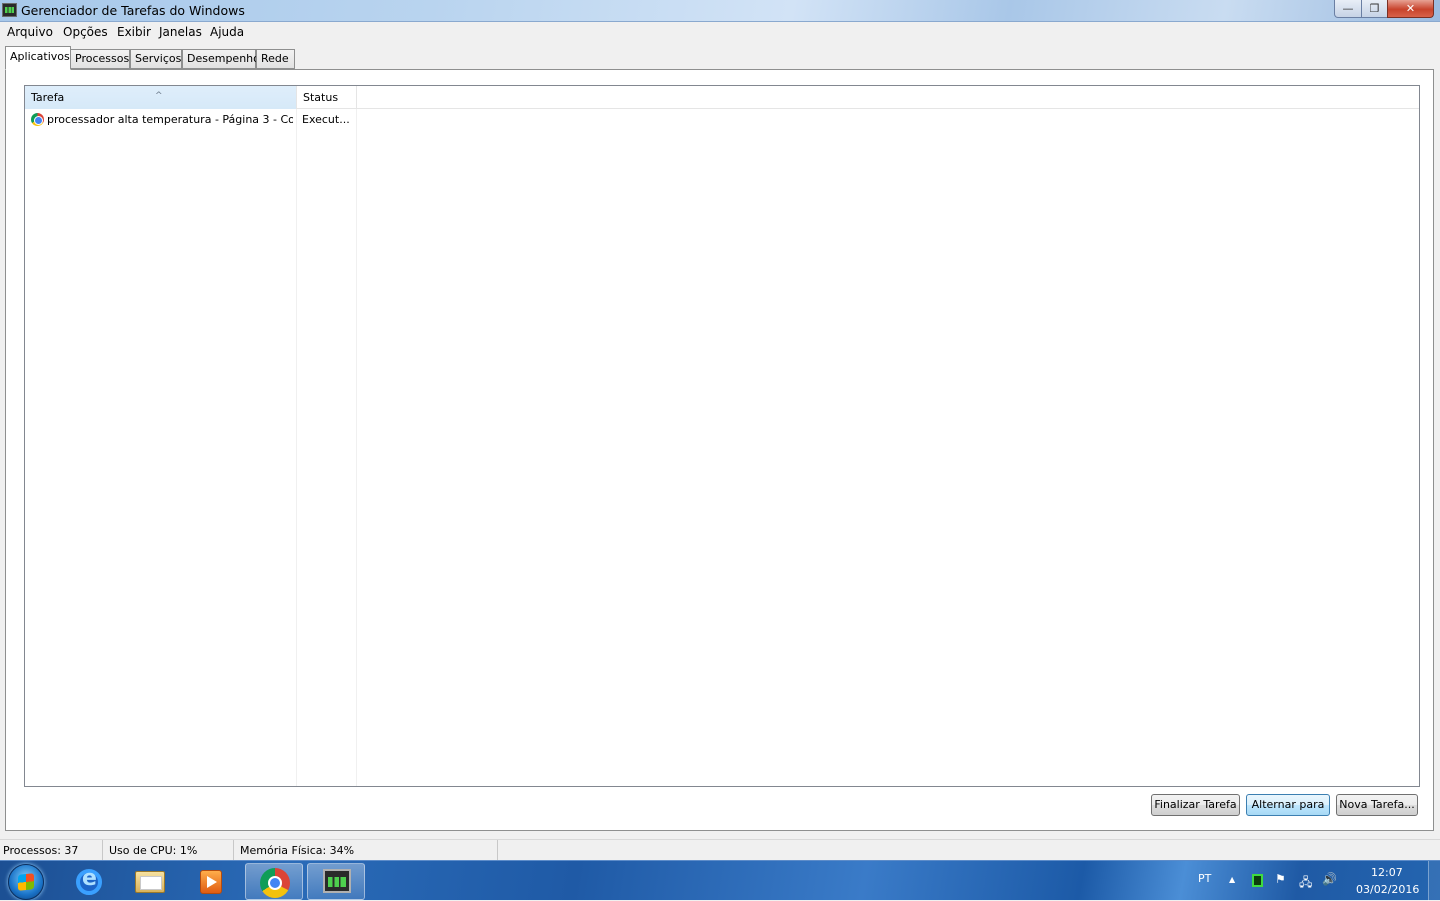  I want to click on column-header-tarefa: ^ Tarefa, so click(161, 97).